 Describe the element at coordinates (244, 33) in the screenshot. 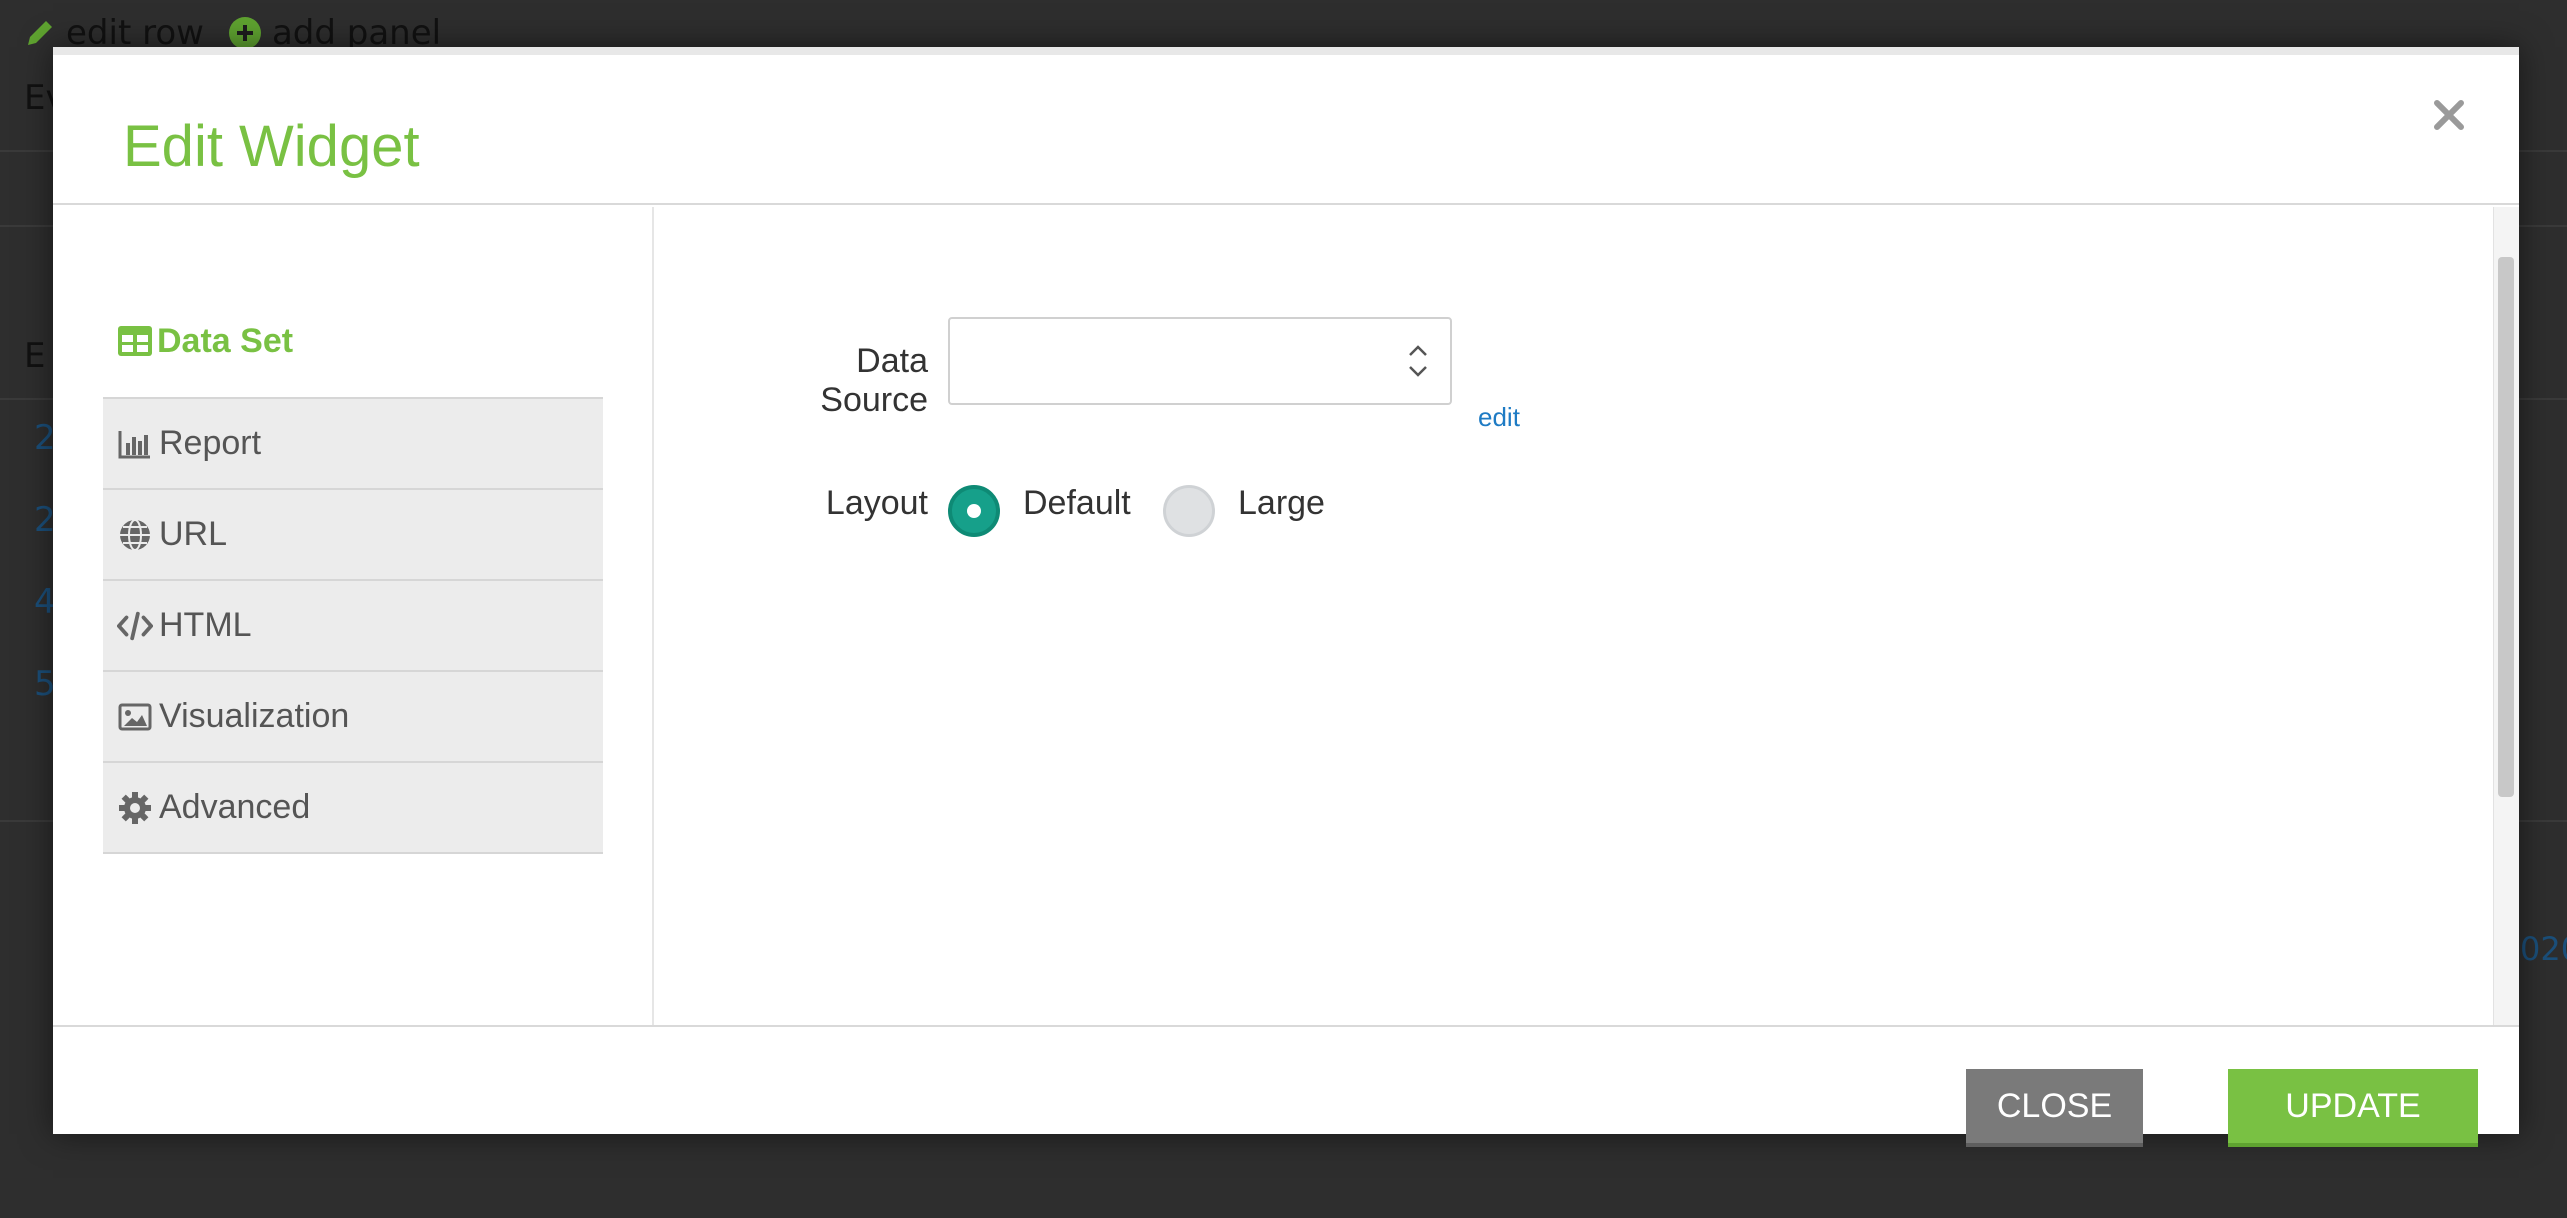

I see `plus-circle-icon` at that location.